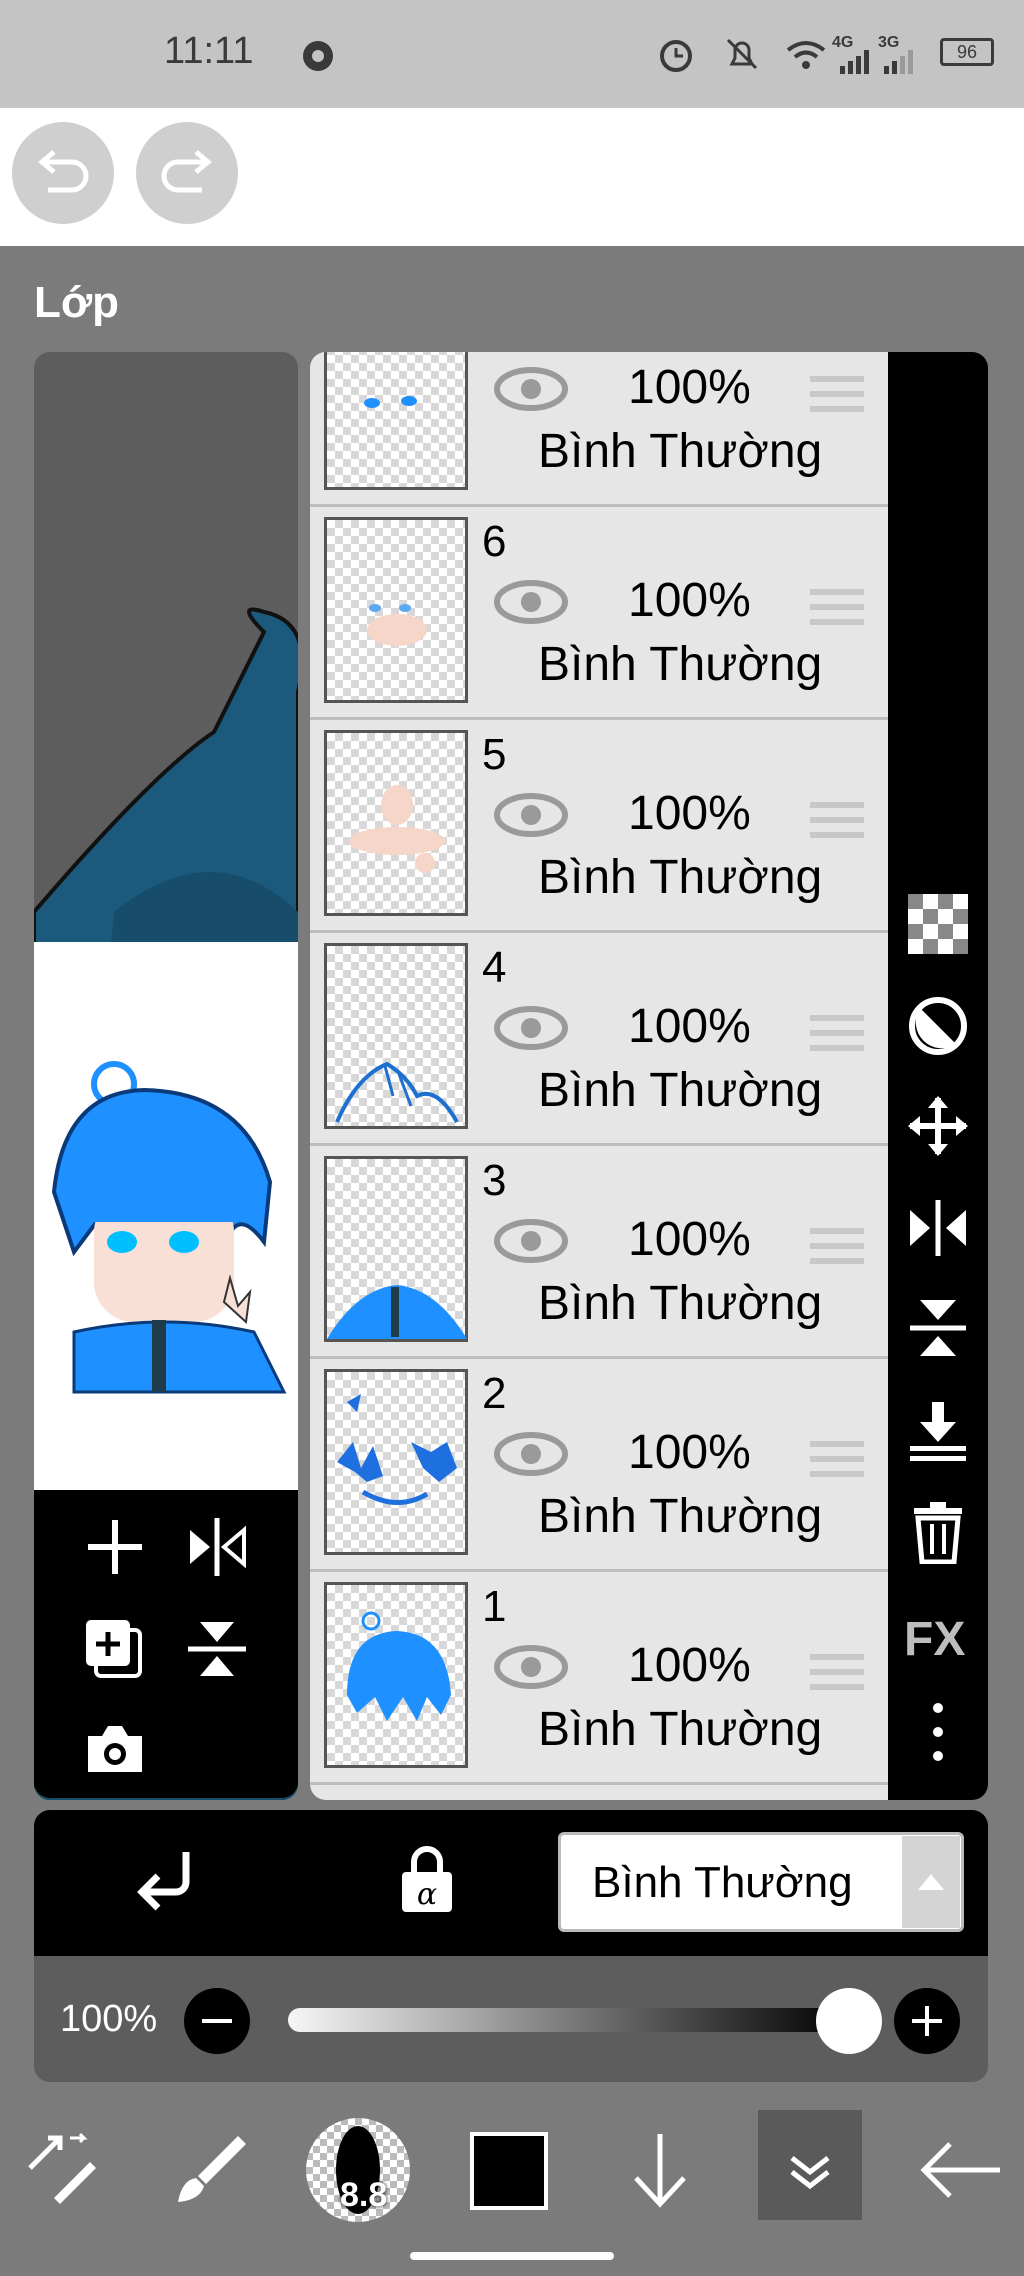 The width and height of the screenshot is (1024, 2276). Describe the element at coordinates (115, 1649) in the screenshot. I see `duplicate-icon` at that location.